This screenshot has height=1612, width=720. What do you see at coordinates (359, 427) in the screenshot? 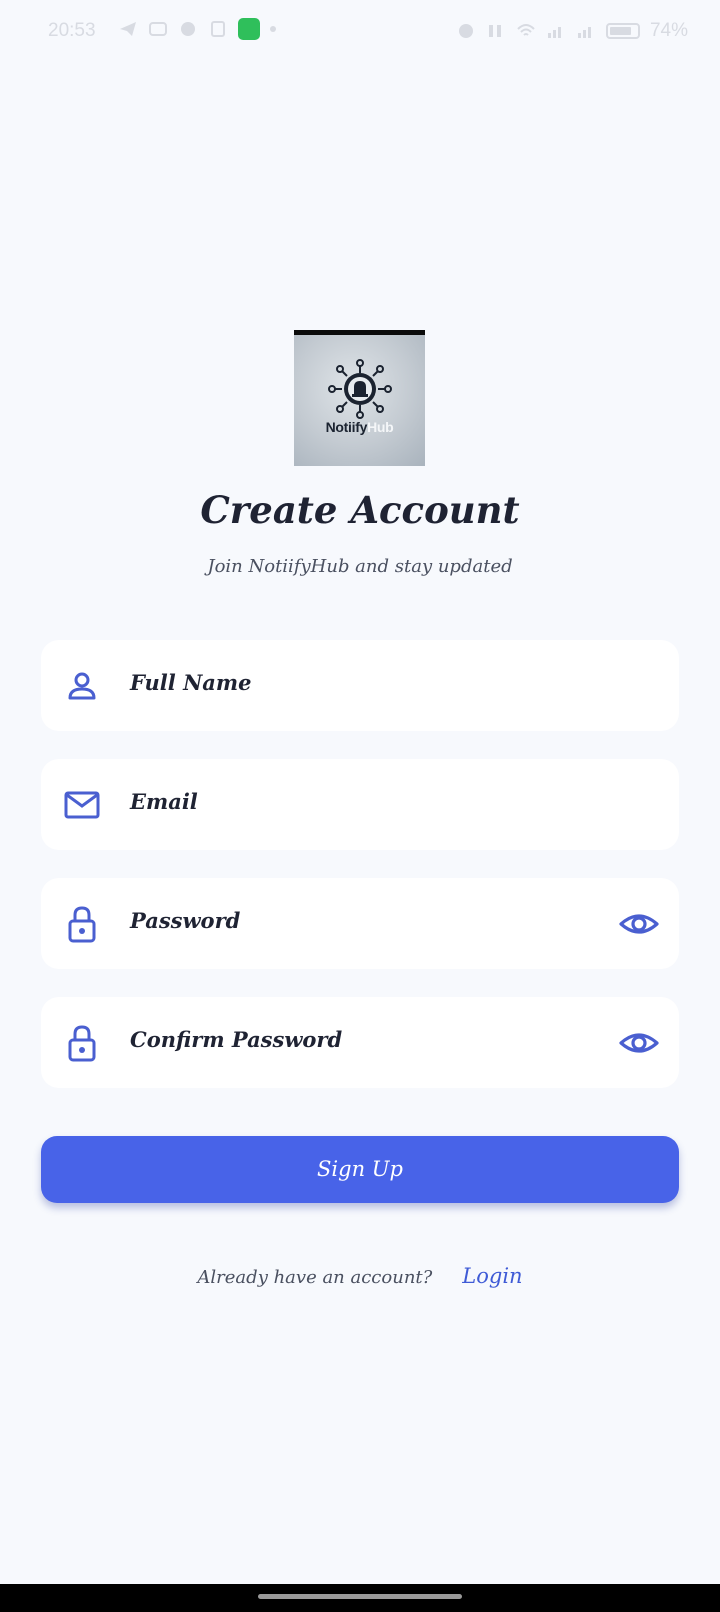
I see `logo-wordmark: NotiifyHub` at bounding box center [359, 427].